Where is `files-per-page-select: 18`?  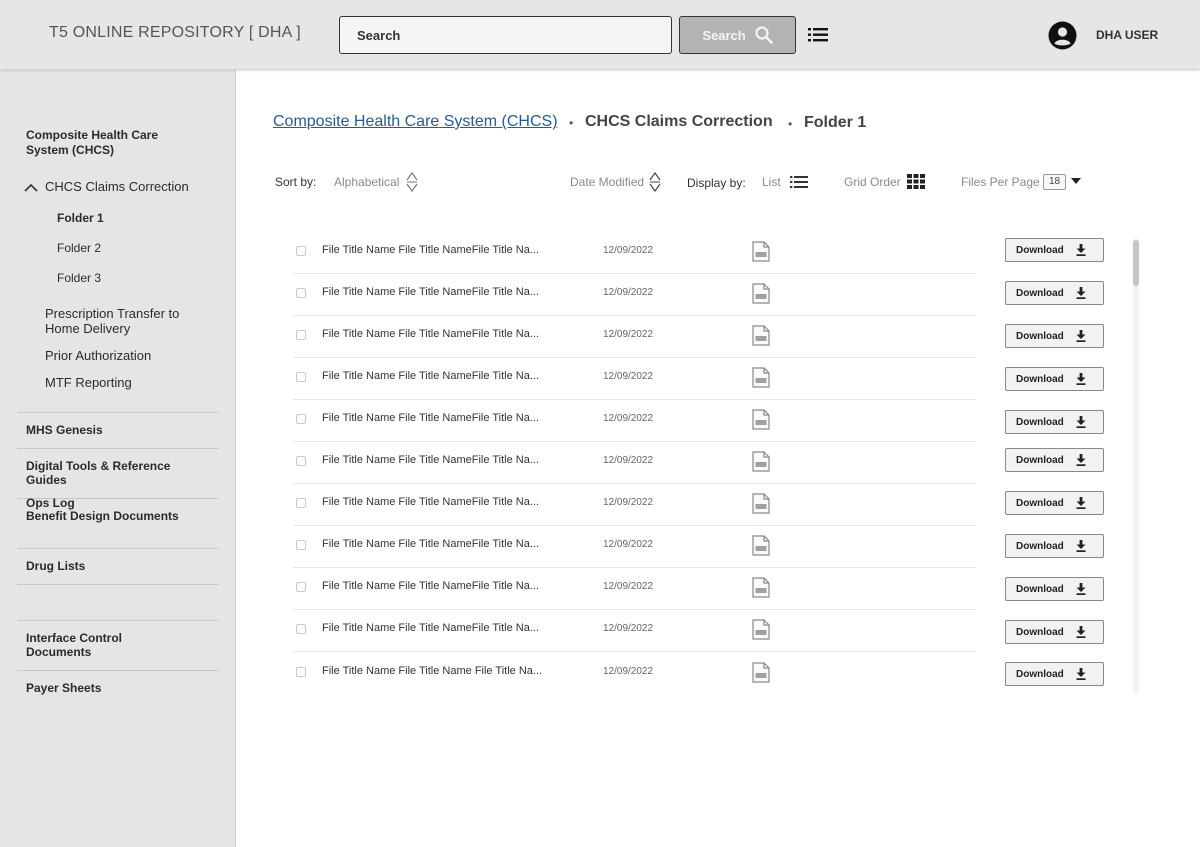 files-per-page-select: 18 is located at coordinates (1054, 182).